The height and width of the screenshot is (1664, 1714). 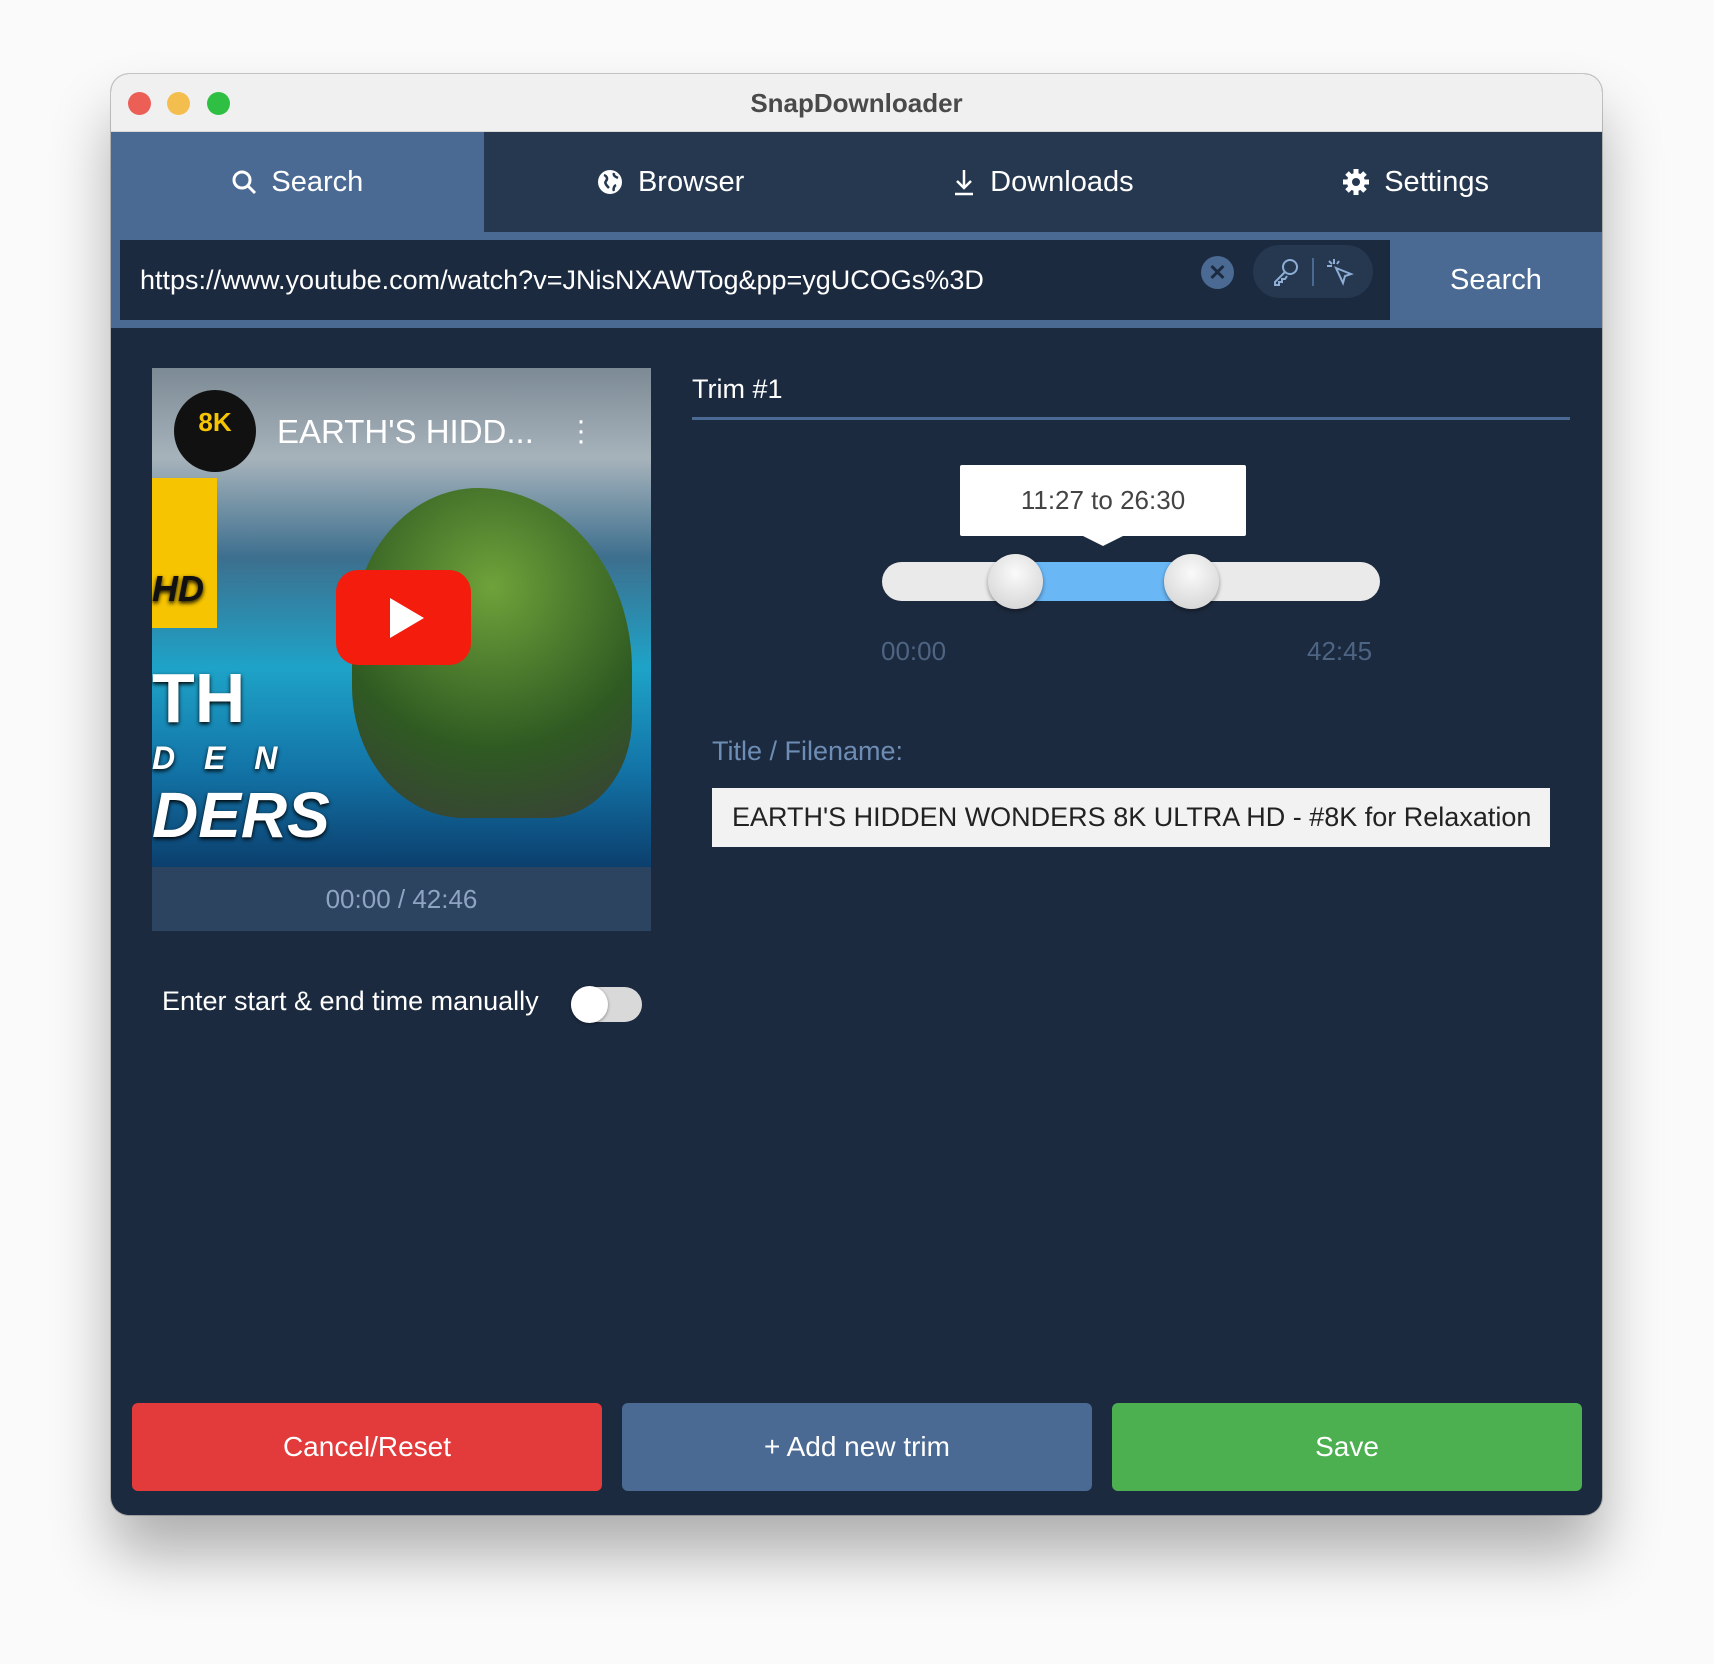 I want to click on url-tools, so click(x=1313, y=271).